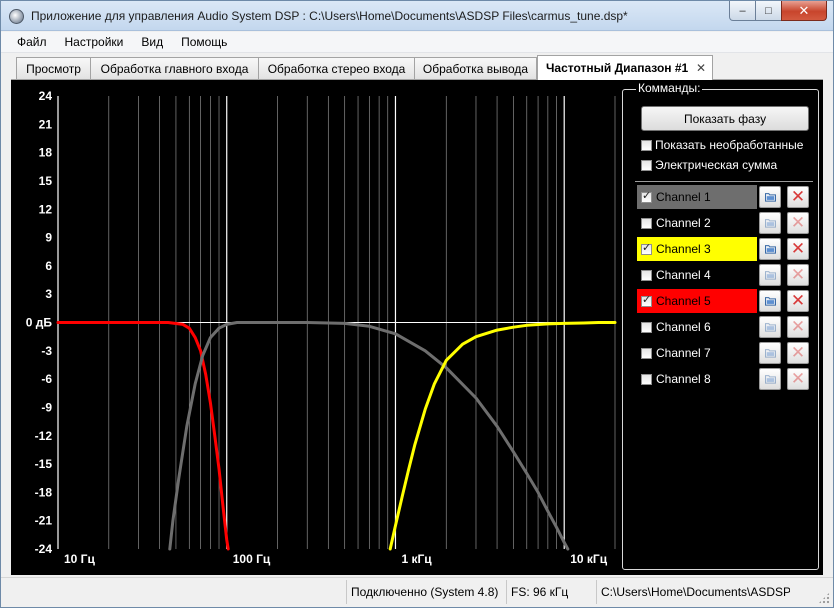  I want to click on y-tick-label: -24, so click(44, 549).